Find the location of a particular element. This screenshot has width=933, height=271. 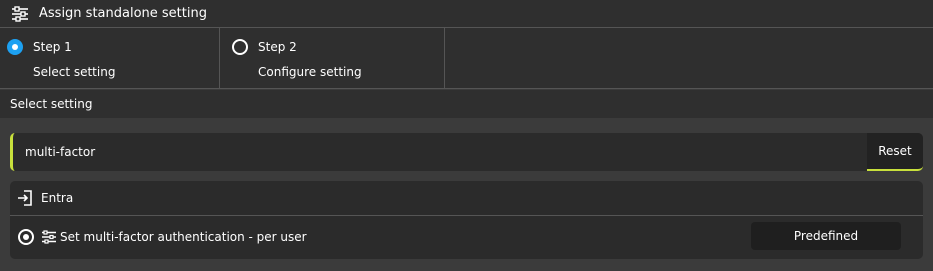

search-bar: Reset is located at coordinates (466, 152).